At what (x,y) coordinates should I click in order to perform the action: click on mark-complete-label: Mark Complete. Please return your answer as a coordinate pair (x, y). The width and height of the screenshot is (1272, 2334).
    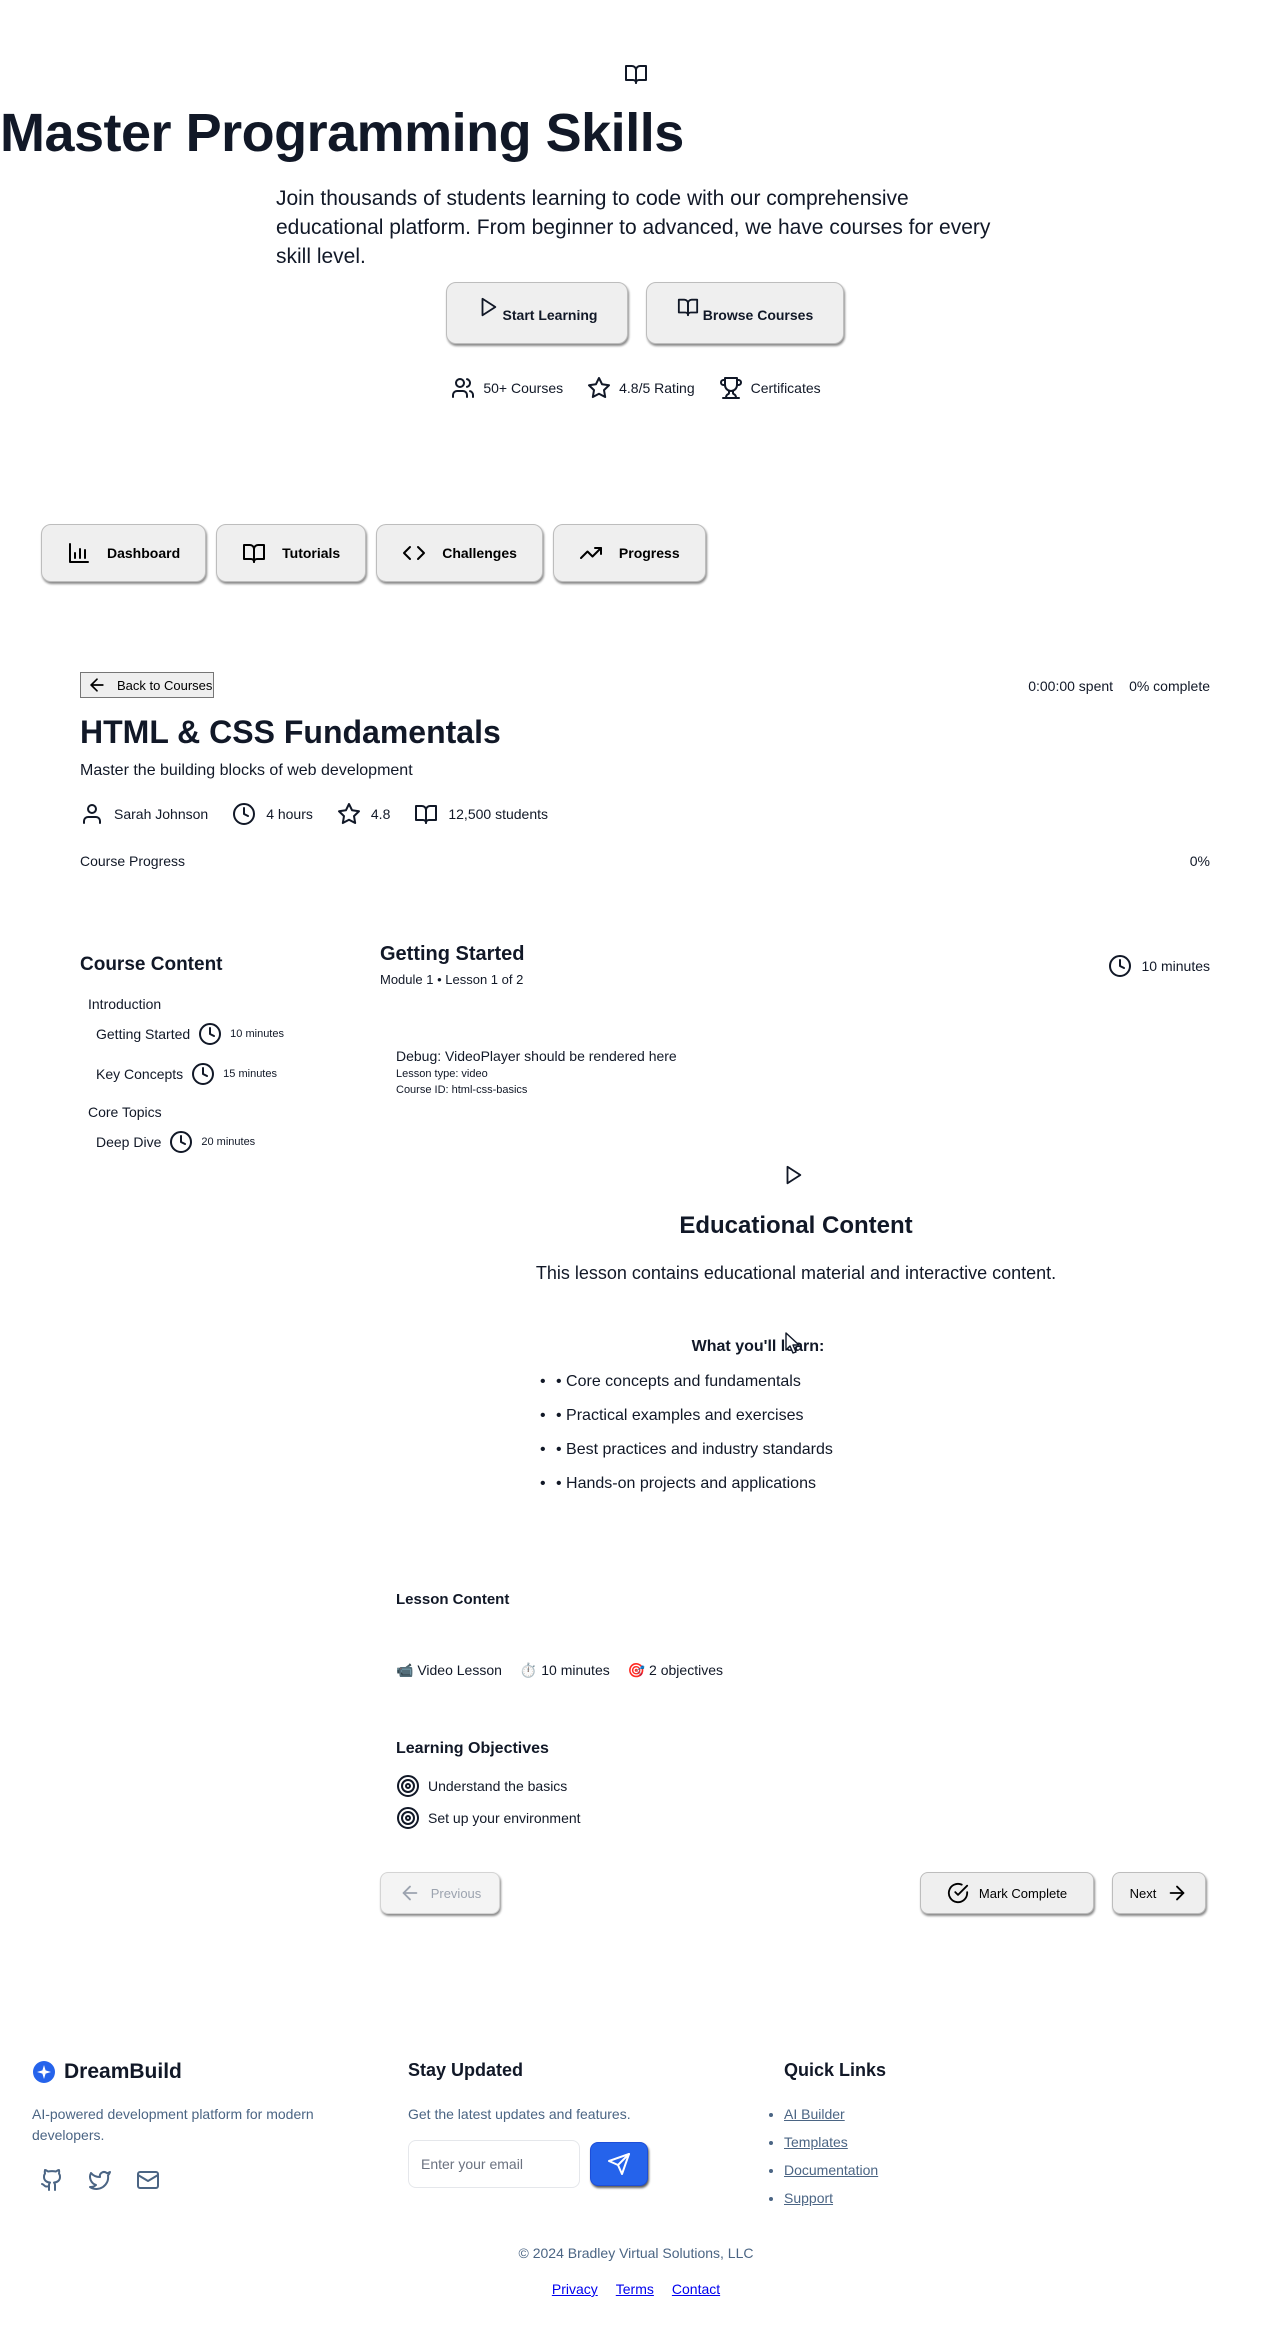
    Looking at the image, I should click on (1023, 1893).